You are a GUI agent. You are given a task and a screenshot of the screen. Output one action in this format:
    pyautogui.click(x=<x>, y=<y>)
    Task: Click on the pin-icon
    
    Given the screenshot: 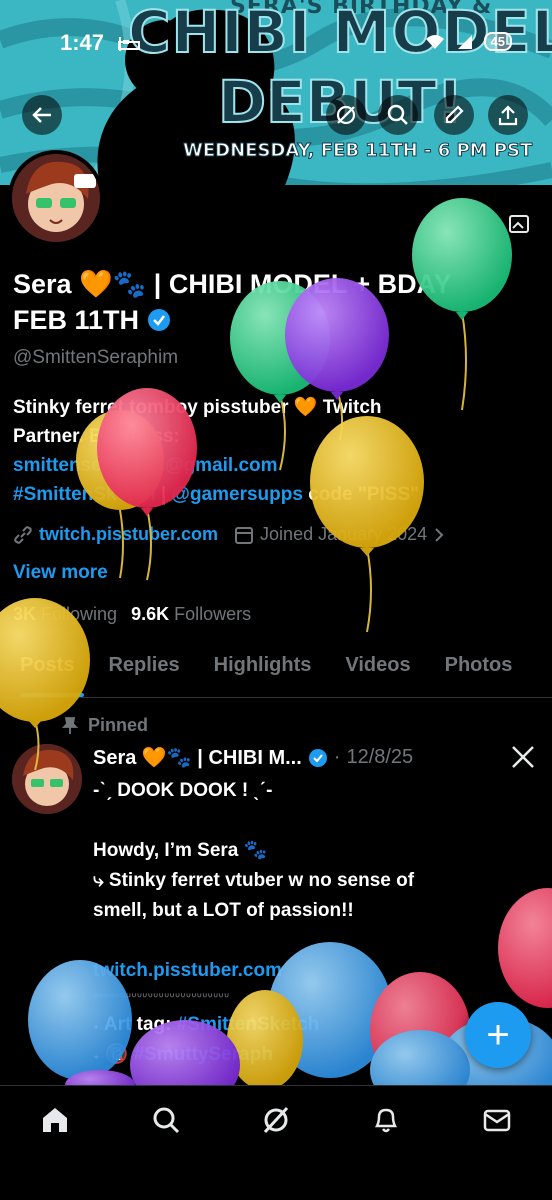 What is the action you would take?
    pyautogui.click(x=70, y=725)
    